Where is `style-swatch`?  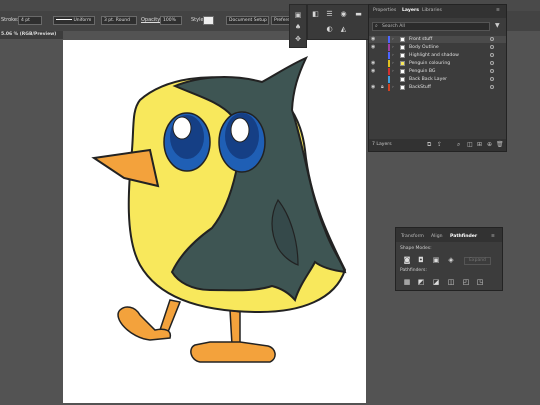
style-swatch is located at coordinates (208, 20).